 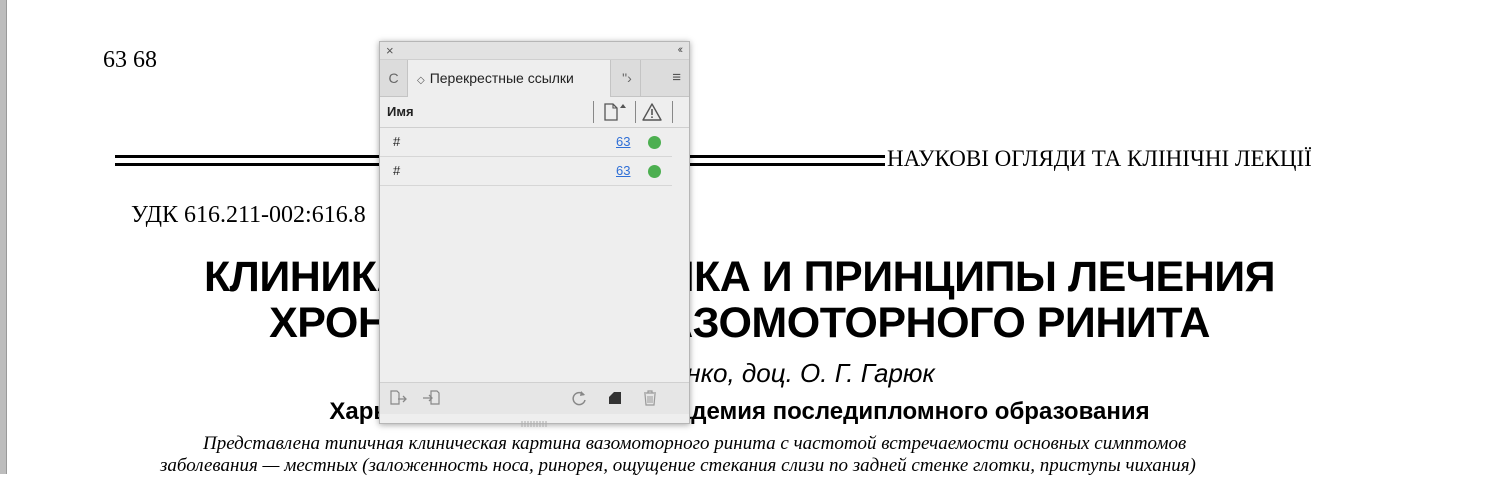 What do you see at coordinates (3, 237) in the screenshot?
I see `window-left-edge` at bounding box center [3, 237].